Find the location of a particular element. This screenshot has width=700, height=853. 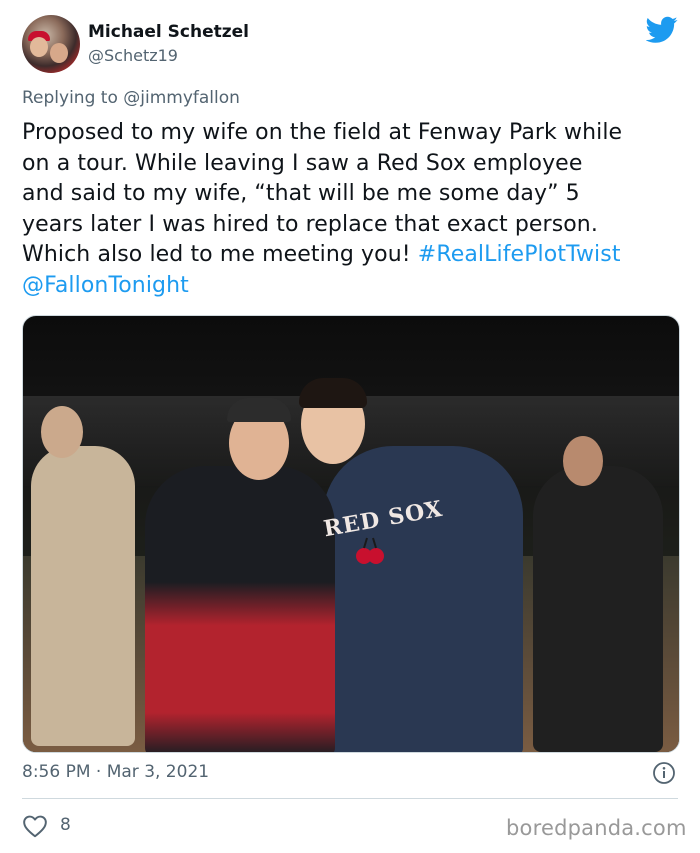

watermark: boredpanda.com is located at coordinates (596, 828).